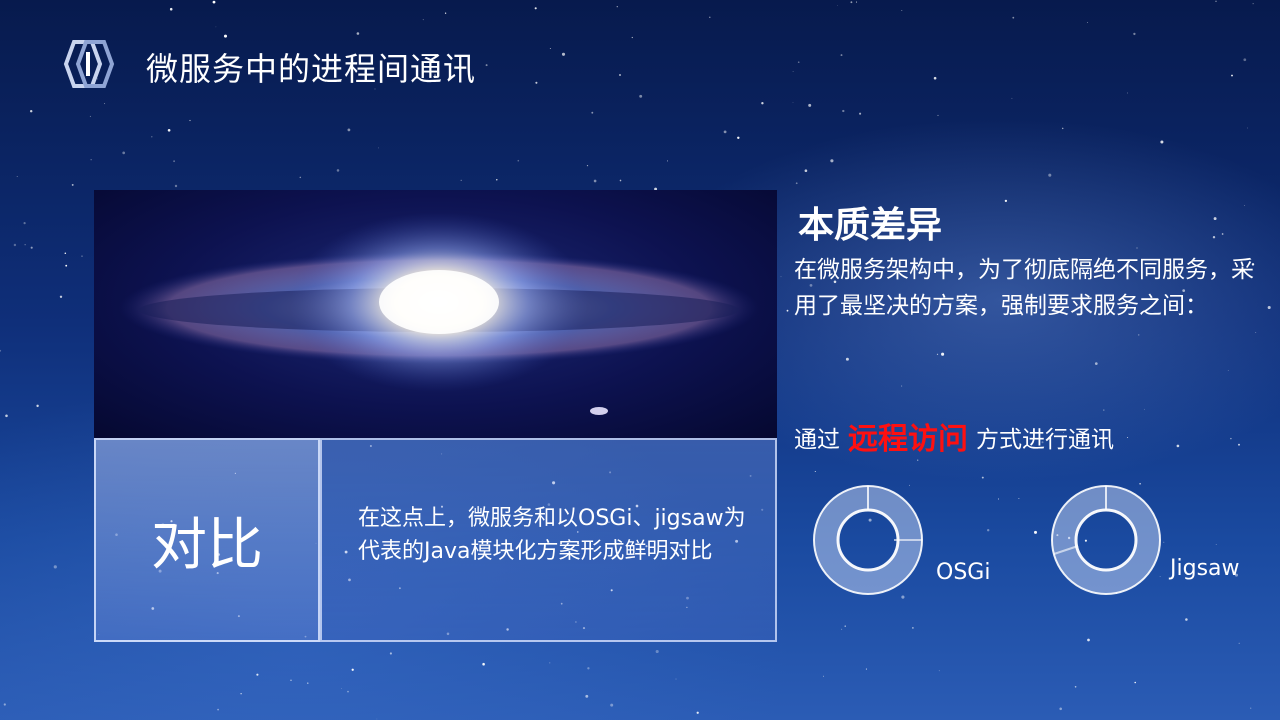 The image size is (1280, 720). I want to click on slide-title: 微服务中的进程间通讯, so click(311, 69).